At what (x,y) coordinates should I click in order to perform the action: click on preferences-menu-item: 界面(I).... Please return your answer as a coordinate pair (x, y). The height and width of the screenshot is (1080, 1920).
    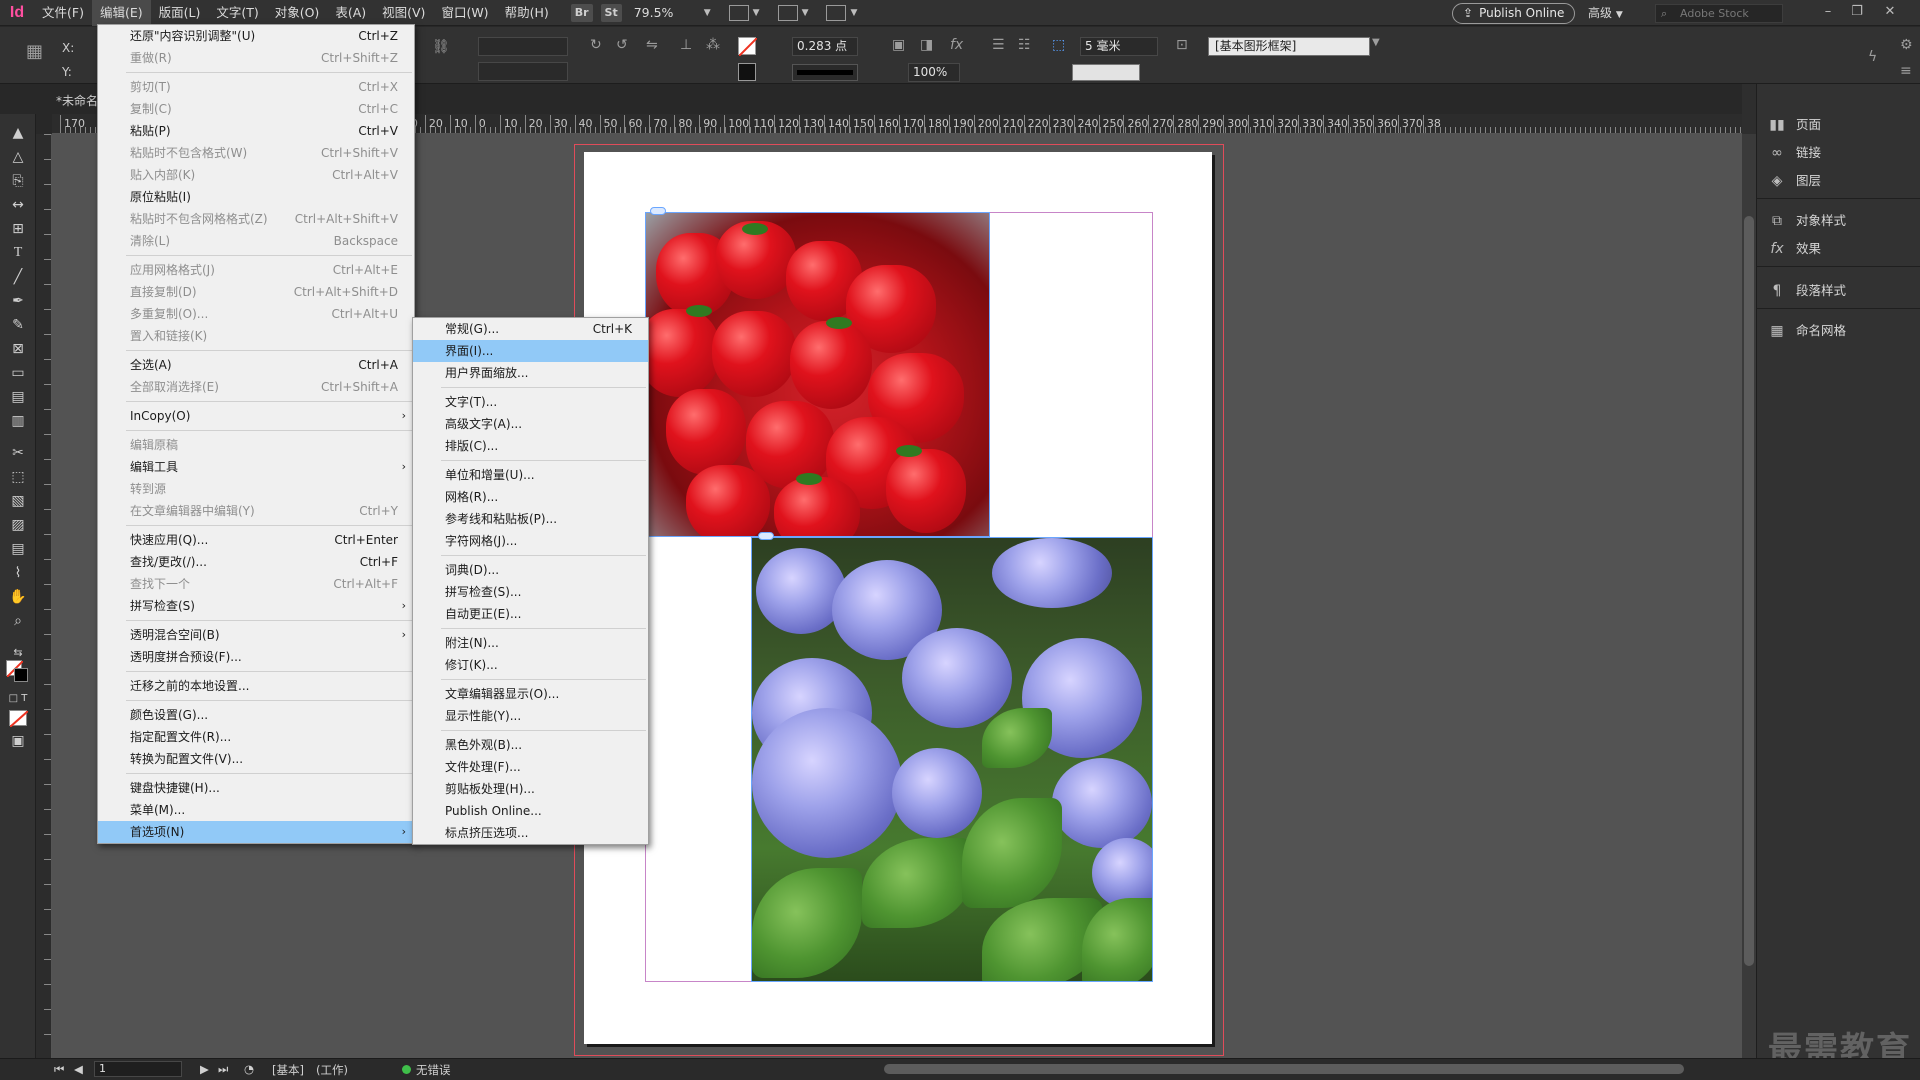
    Looking at the image, I should click on (530, 351).